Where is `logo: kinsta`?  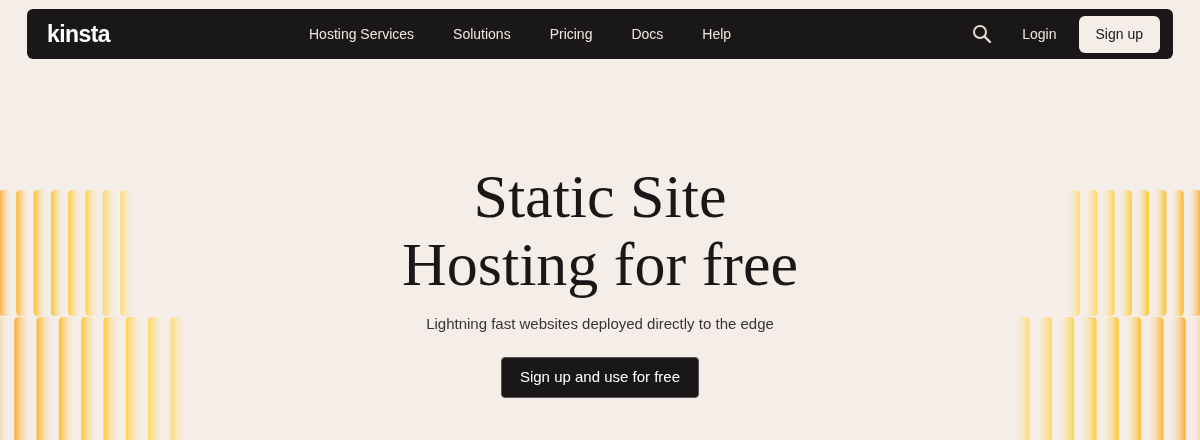
logo: kinsta is located at coordinates (178, 34).